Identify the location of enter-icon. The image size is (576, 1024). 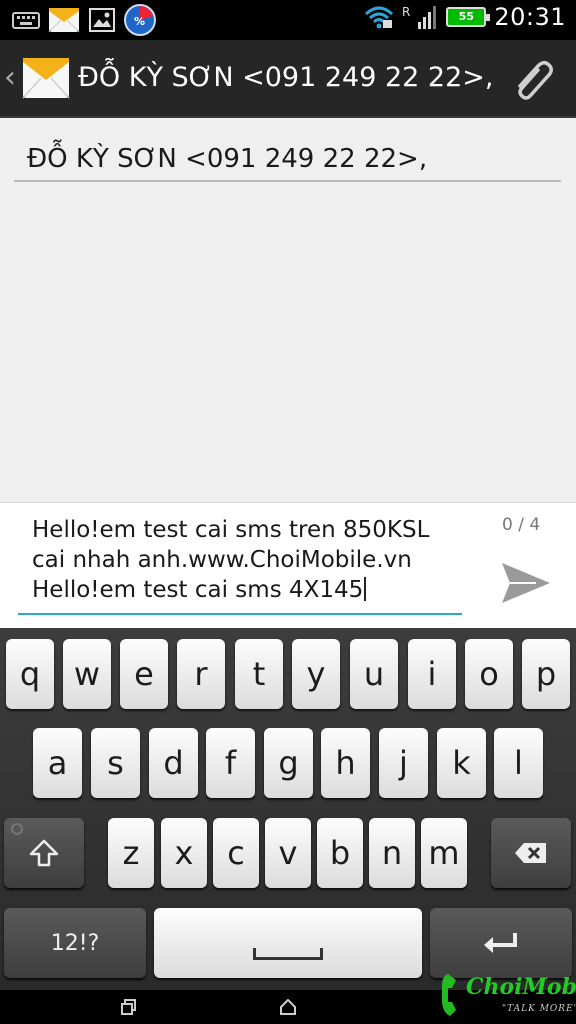
(500, 943).